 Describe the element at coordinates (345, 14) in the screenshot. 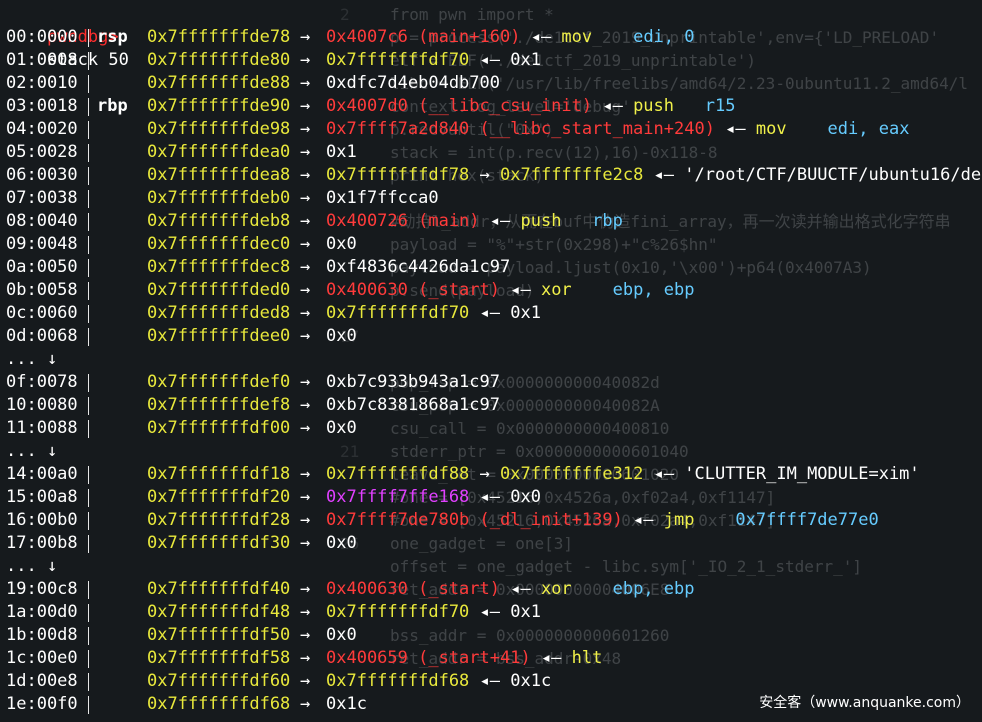

I see `editor-line-number: 2` at that location.